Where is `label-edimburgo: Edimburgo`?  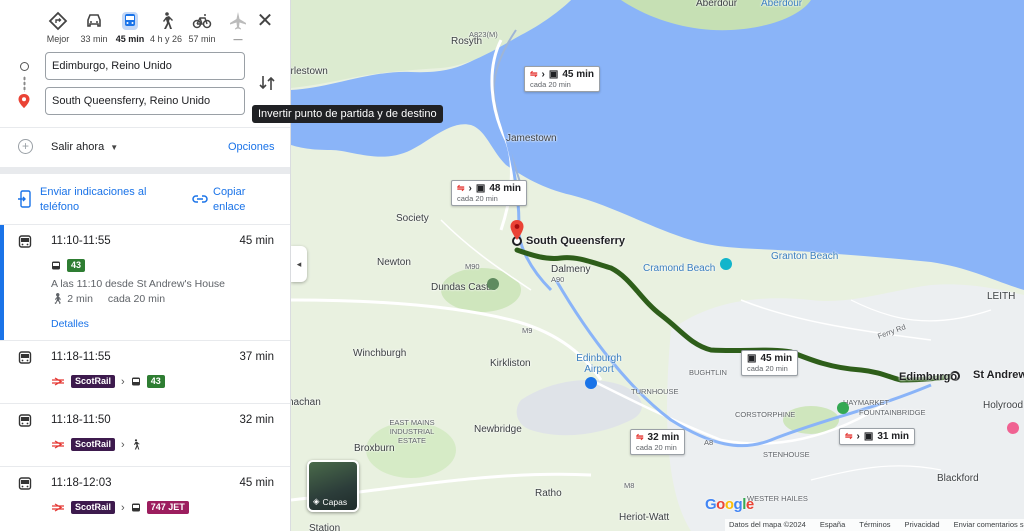 label-edimburgo: Edimburgo is located at coordinates (928, 377).